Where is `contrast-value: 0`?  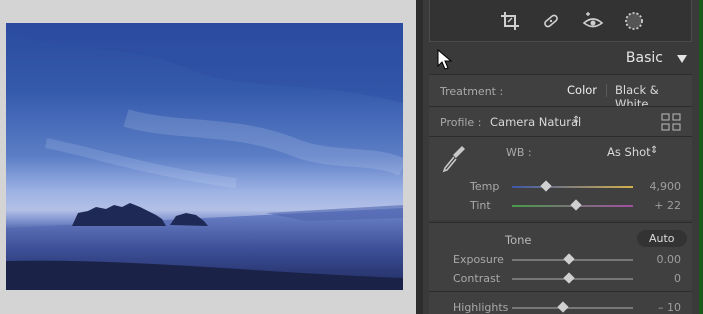
contrast-value: 0 is located at coordinates (651, 278).